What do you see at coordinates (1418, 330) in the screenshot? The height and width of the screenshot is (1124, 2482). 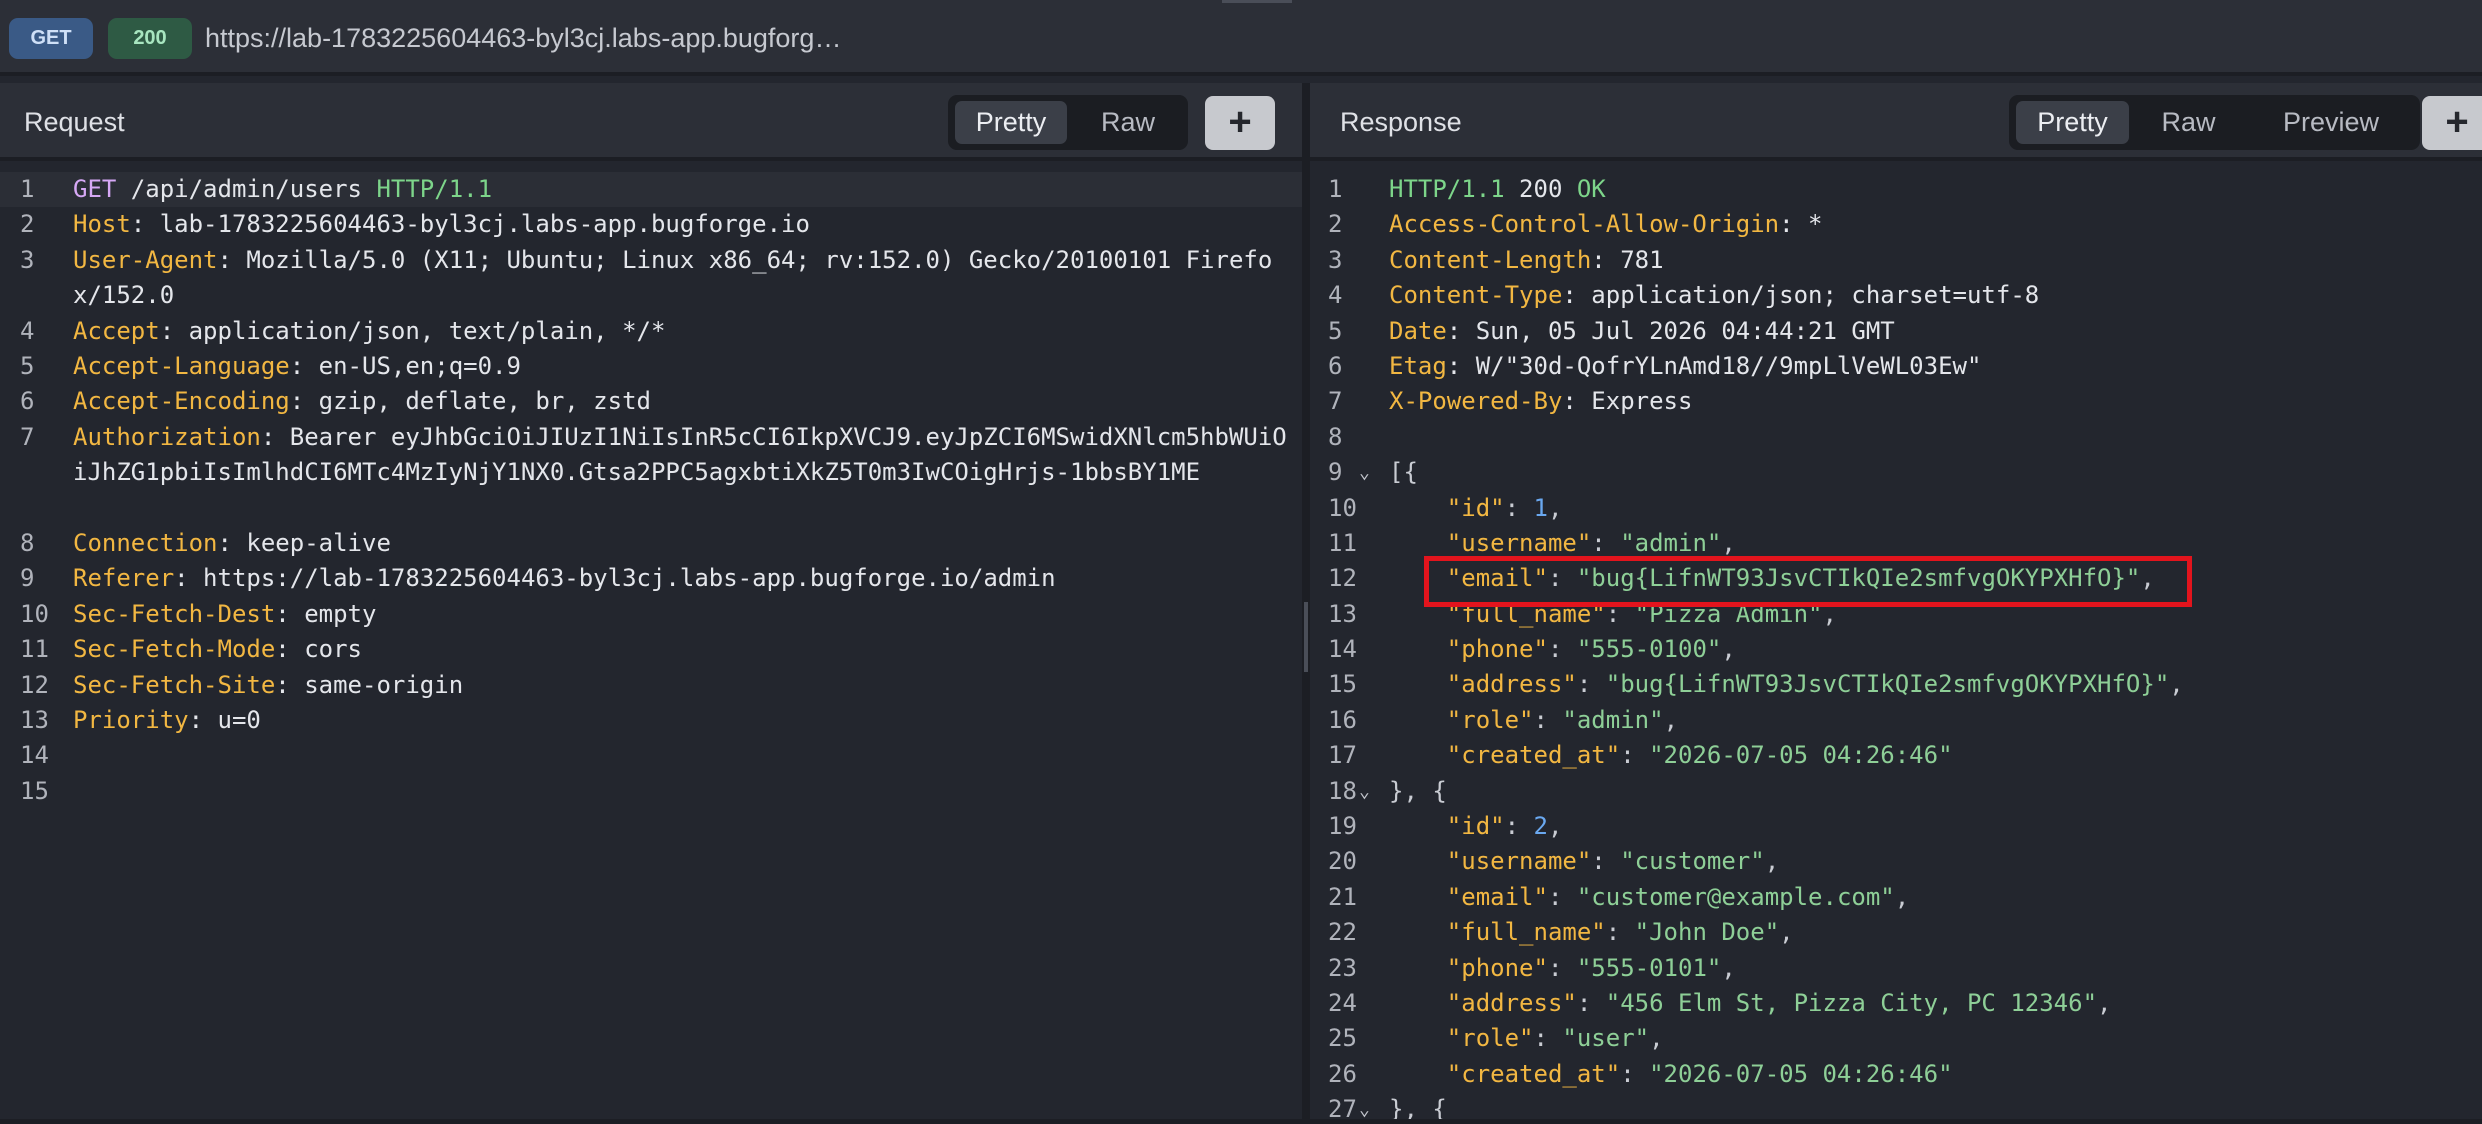 I see `code-token: Date` at bounding box center [1418, 330].